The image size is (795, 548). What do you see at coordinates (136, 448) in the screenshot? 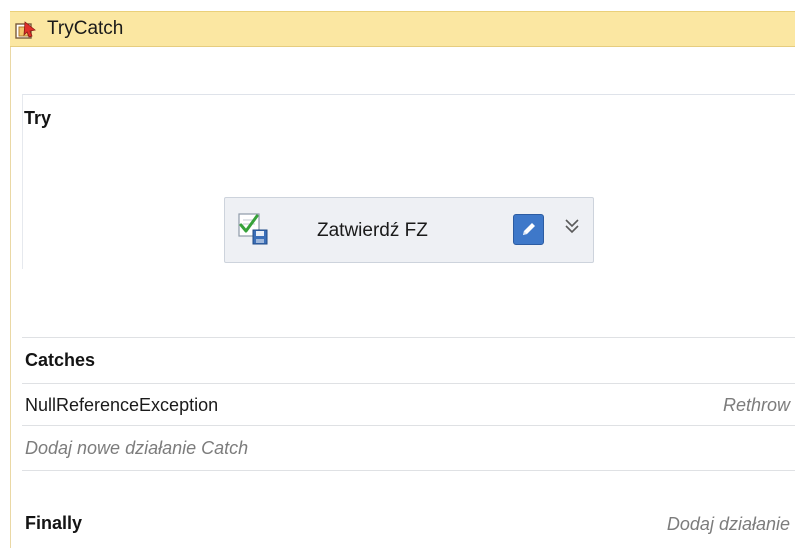
I see `add-catch-link: Dodaj nowe działanie Catch` at bounding box center [136, 448].